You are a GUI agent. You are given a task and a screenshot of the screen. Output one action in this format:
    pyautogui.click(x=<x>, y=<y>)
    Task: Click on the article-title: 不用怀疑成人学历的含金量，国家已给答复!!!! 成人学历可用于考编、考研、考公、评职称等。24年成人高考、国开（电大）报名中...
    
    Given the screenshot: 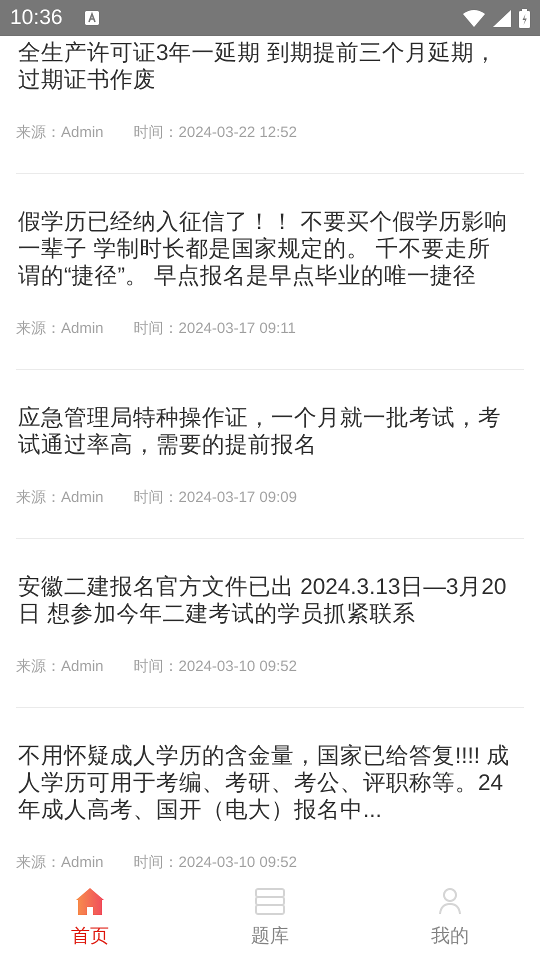 What is the action you would take?
    pyautogui.click(x=263, y=782)
    